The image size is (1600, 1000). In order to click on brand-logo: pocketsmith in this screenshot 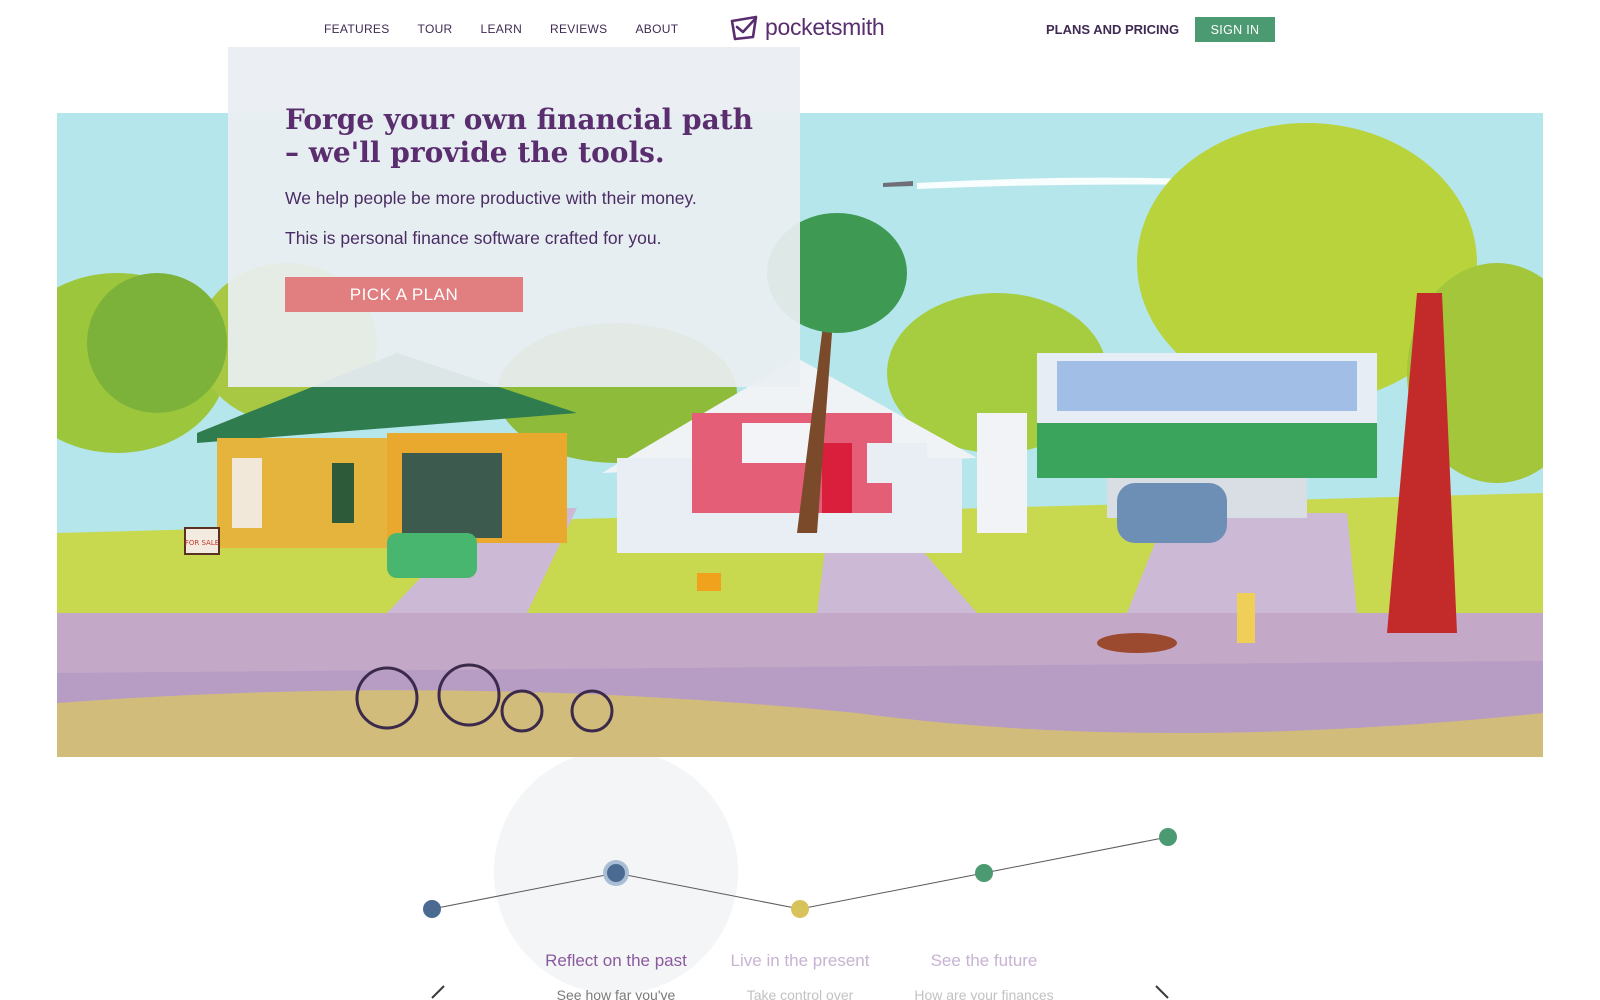, I will do `click(807, 27)`.